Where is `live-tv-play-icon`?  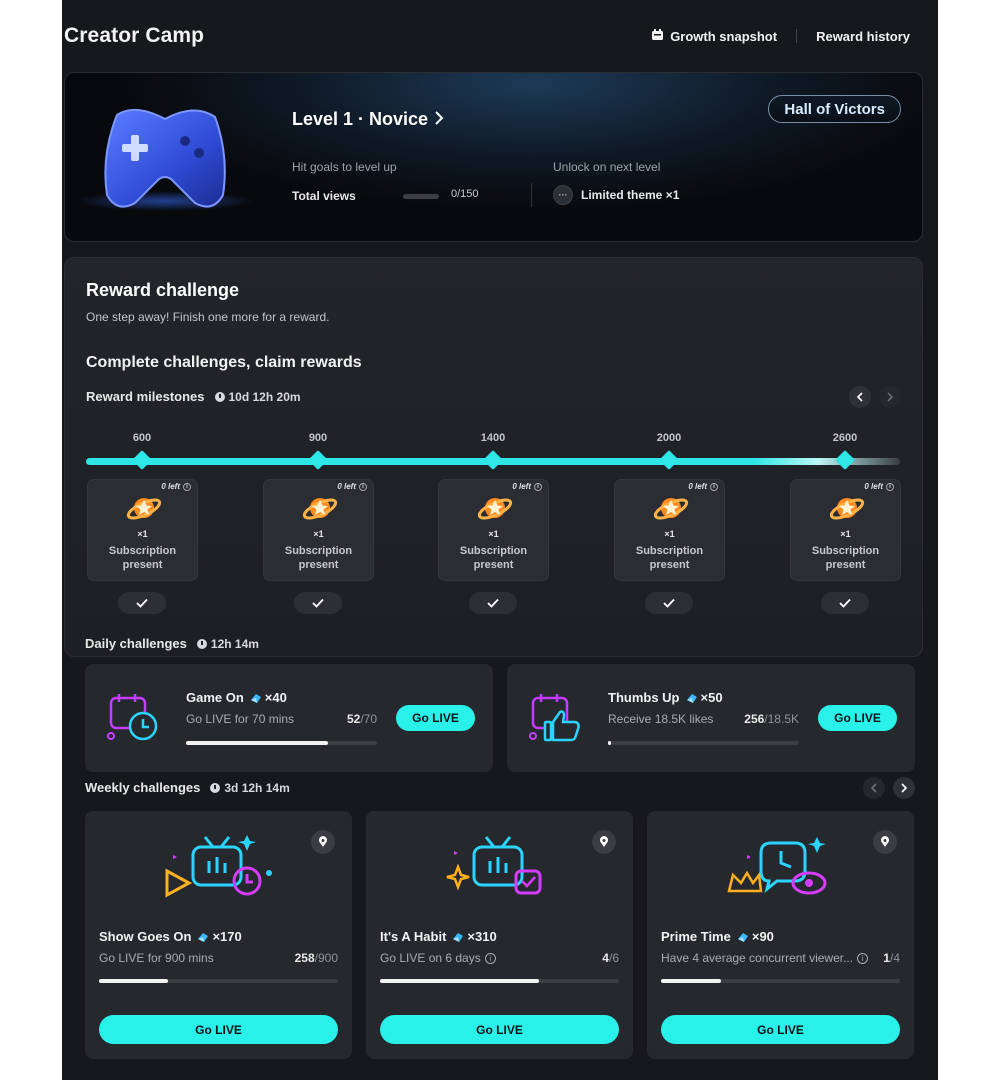 live-tv-play-icon is located at coordinates (219, 871).